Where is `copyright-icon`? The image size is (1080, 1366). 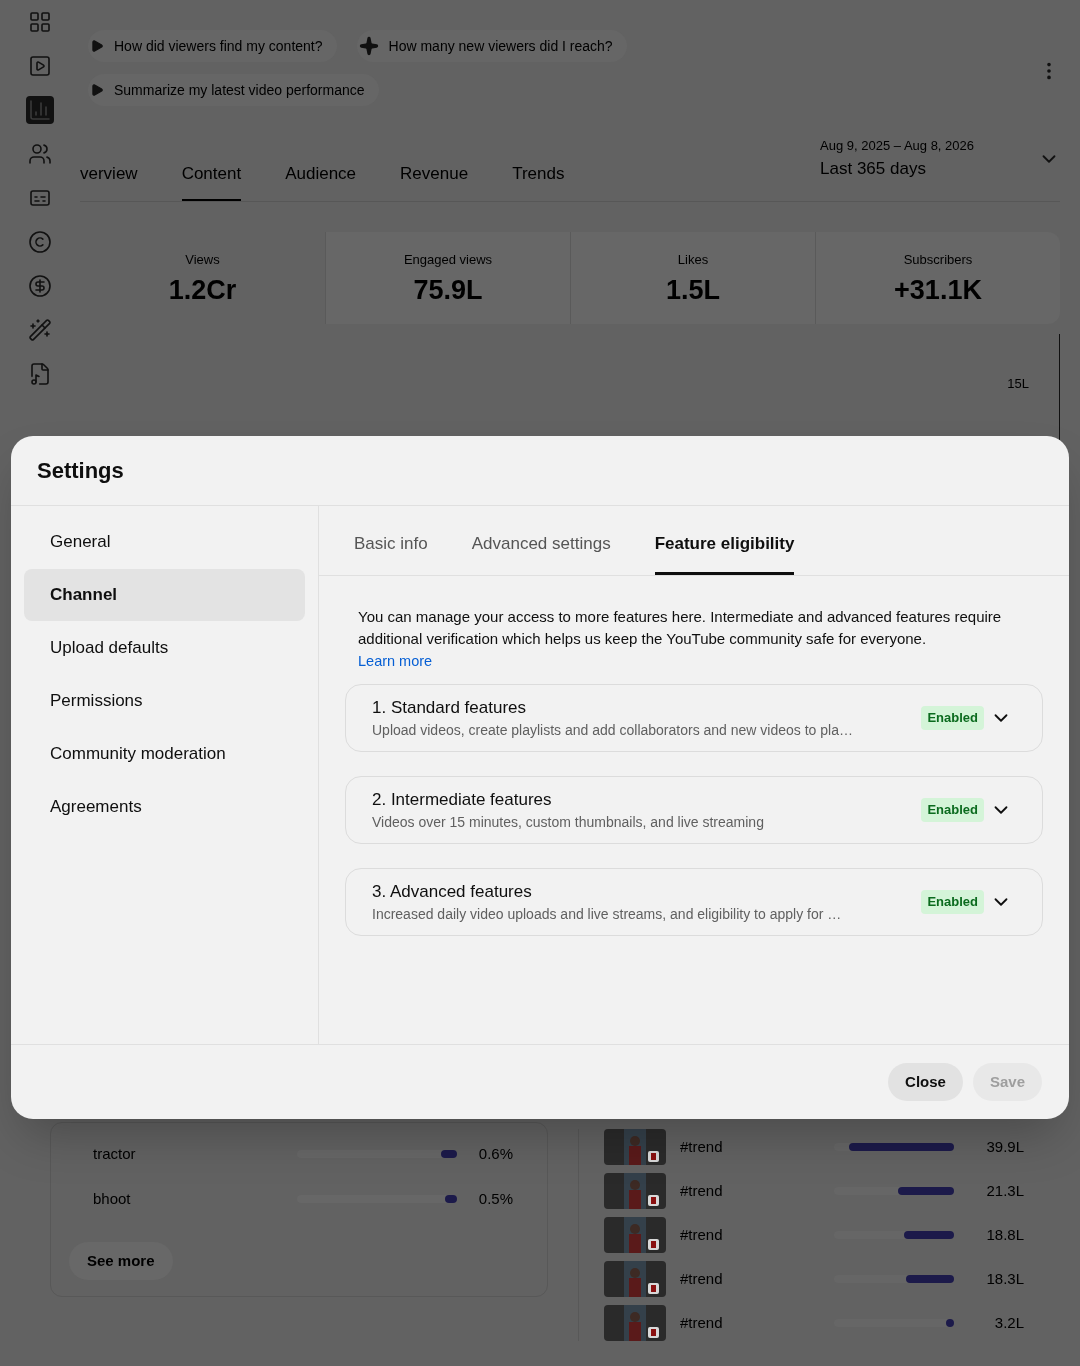
copyright-icon is located at coordinates (40, 242).